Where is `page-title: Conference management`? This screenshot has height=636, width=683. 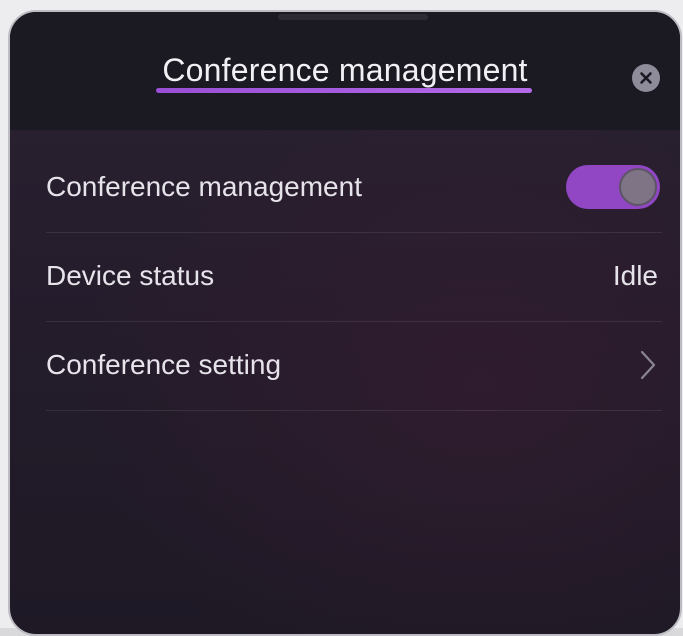 page-title: Conference management is located at coordinates (344, 72).